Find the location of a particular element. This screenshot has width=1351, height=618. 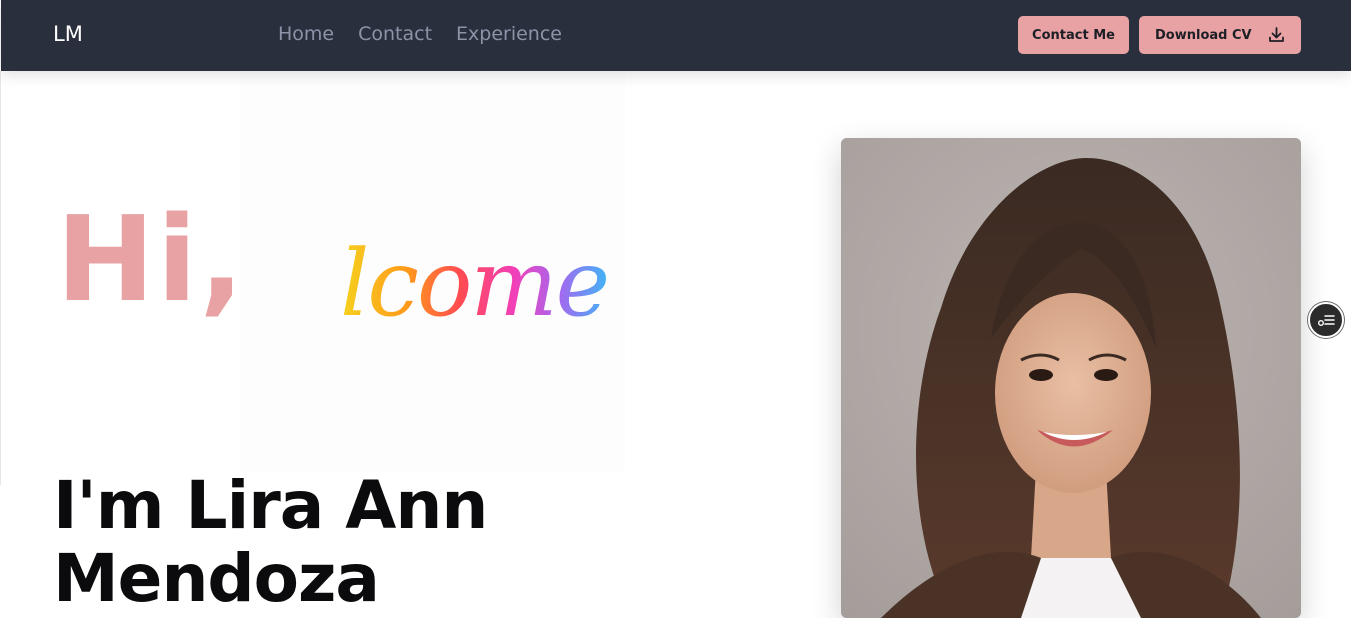

contact-me-label: Contact Me is located at coordinates (1073, 35).